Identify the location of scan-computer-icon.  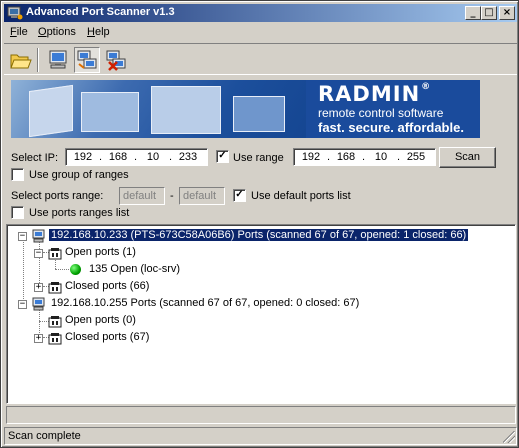
(58, 60).